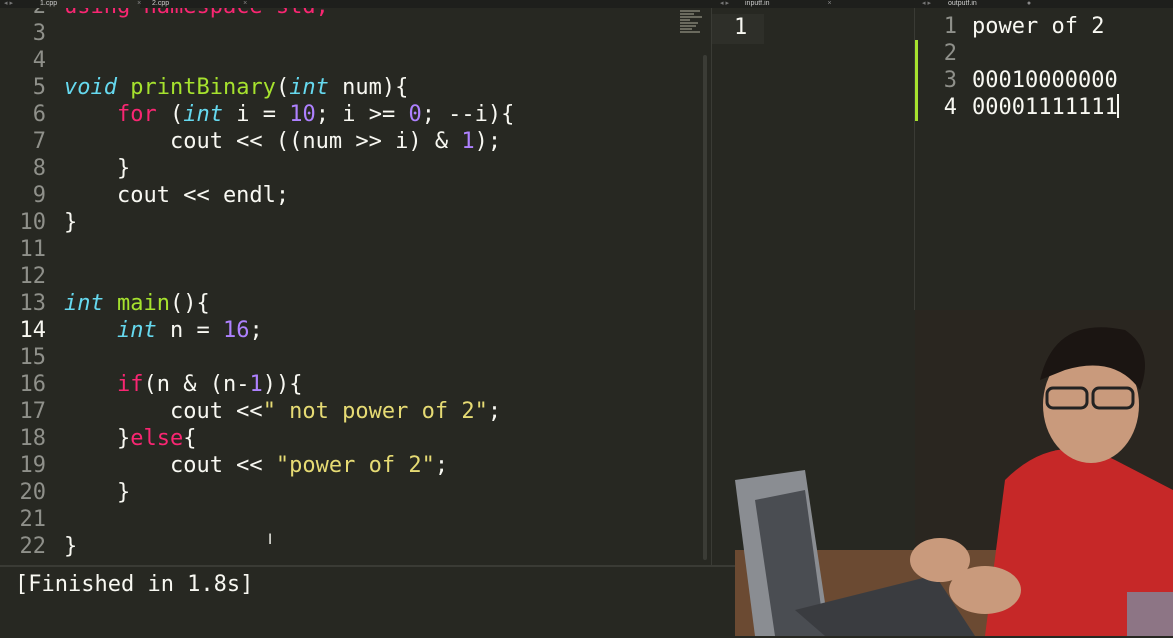  Describe the element at coordinates (415, 114) in the screenshot. I see `code-token: 0` at that location.